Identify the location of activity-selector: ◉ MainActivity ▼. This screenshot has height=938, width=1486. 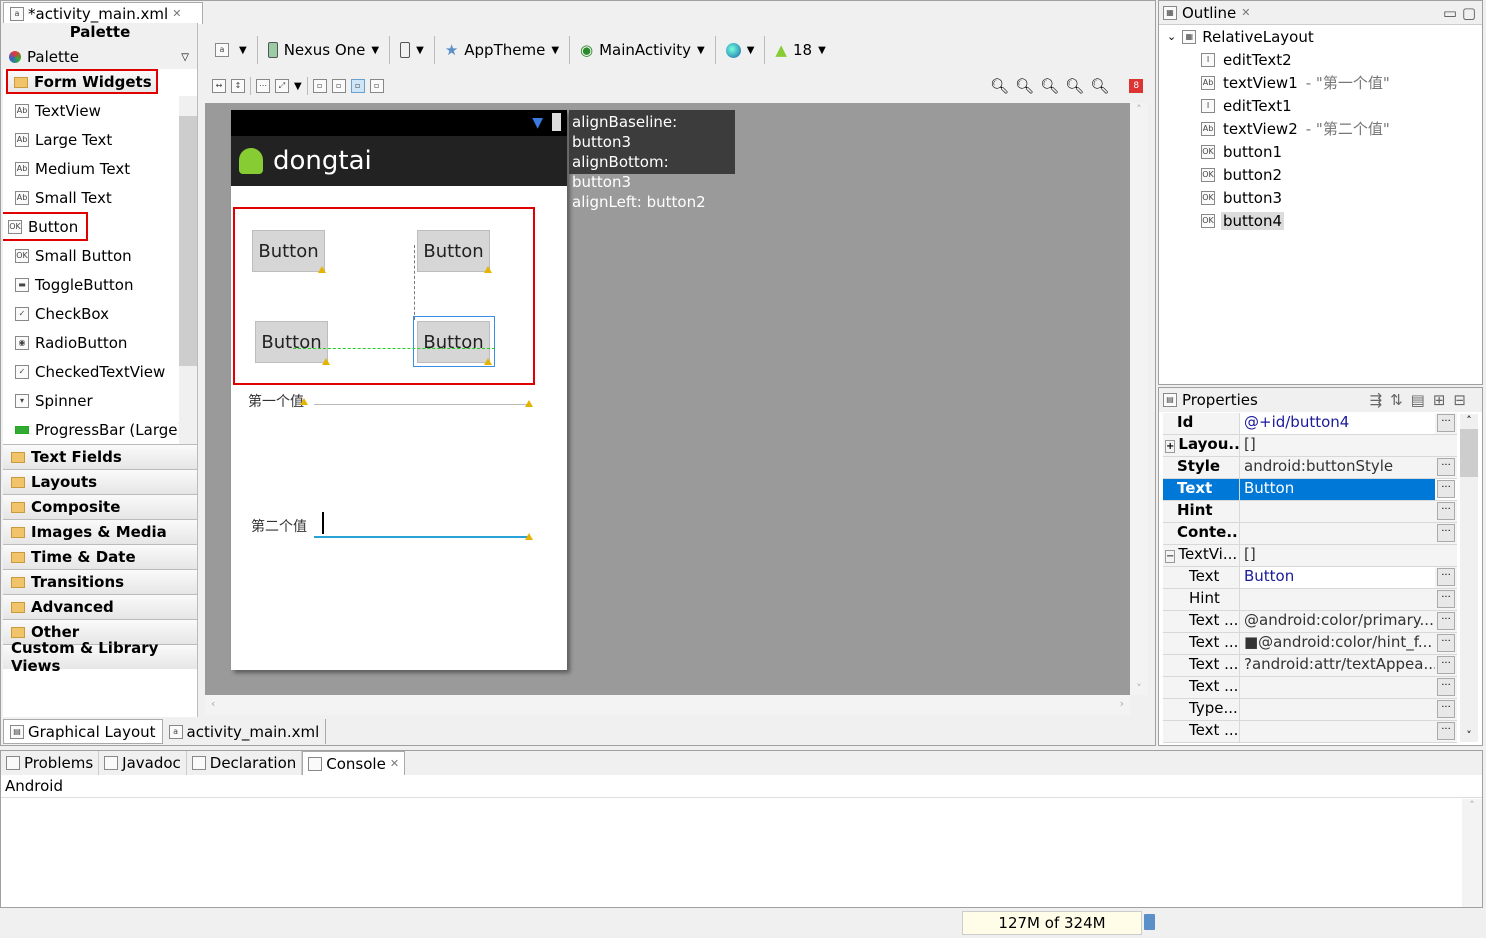
(642, 50).